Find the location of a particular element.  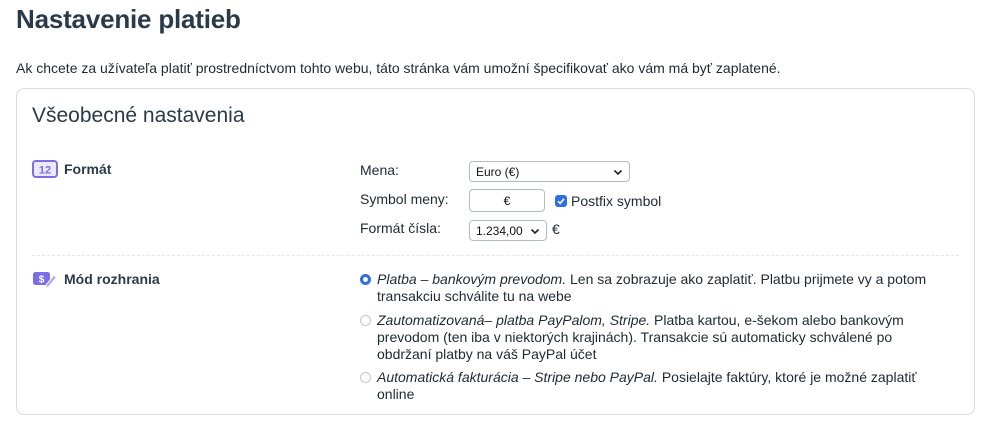

postfix-symbol-label: Postfix symbol is located at coordinates (616, 201).